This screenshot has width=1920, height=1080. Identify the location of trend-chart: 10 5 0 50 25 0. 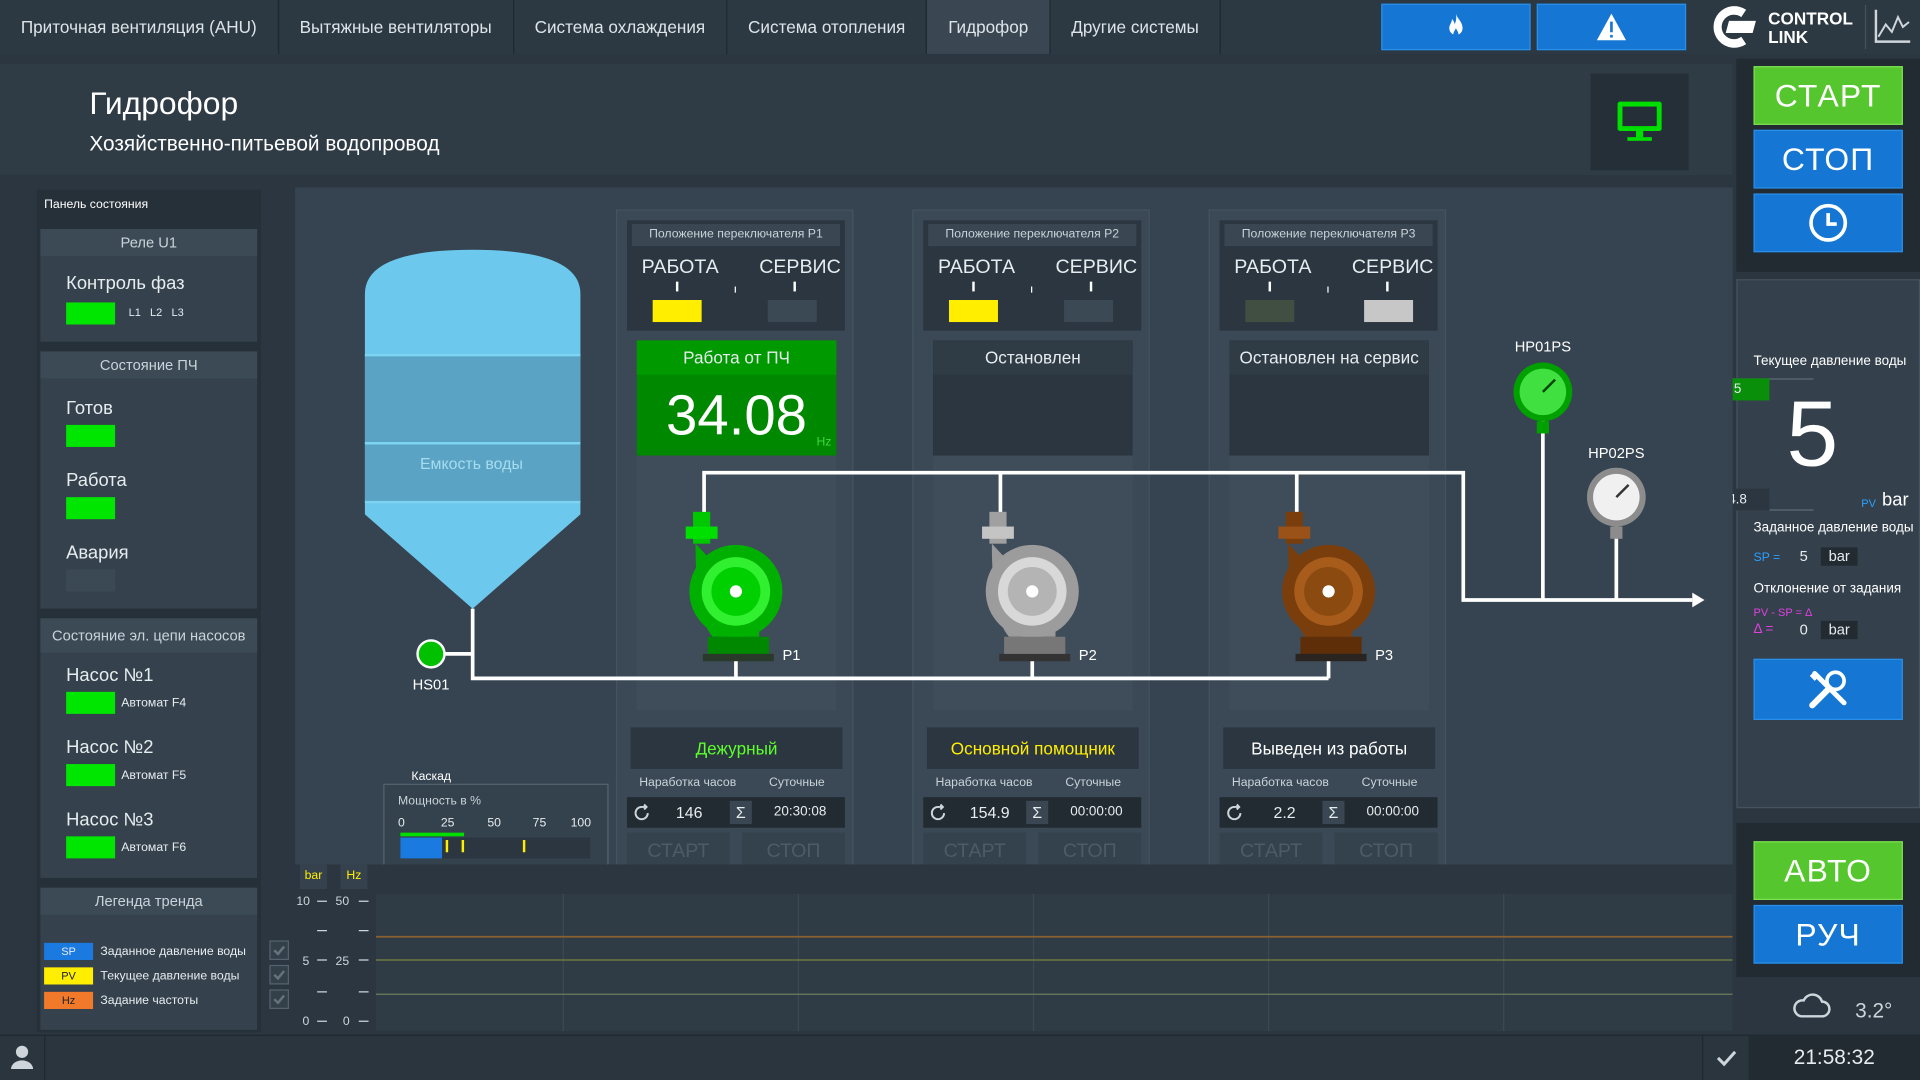
(1014, 962).